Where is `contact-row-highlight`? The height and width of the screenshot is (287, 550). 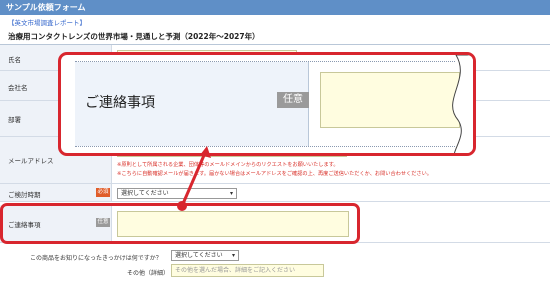
contact-row-highlight is located at coordinates (180, 223).